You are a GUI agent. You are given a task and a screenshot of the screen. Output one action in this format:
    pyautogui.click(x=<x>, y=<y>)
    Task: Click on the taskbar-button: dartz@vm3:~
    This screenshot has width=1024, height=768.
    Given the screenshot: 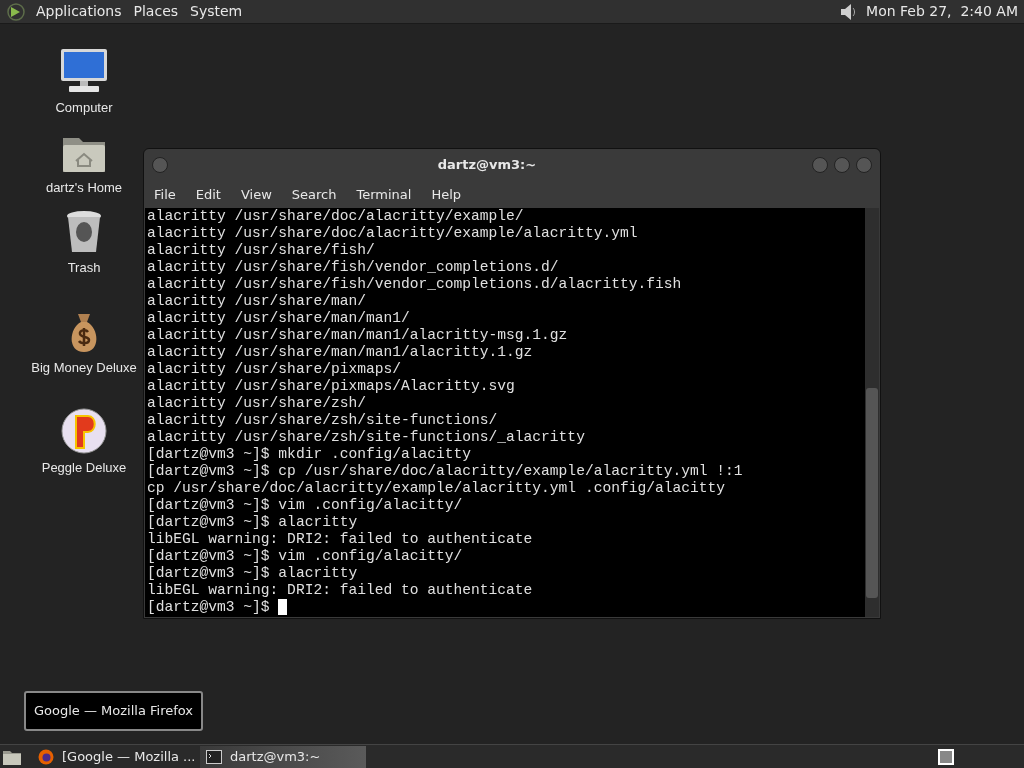 What is the action you would take?
    pyautogui.click(x=283, y=756)
    